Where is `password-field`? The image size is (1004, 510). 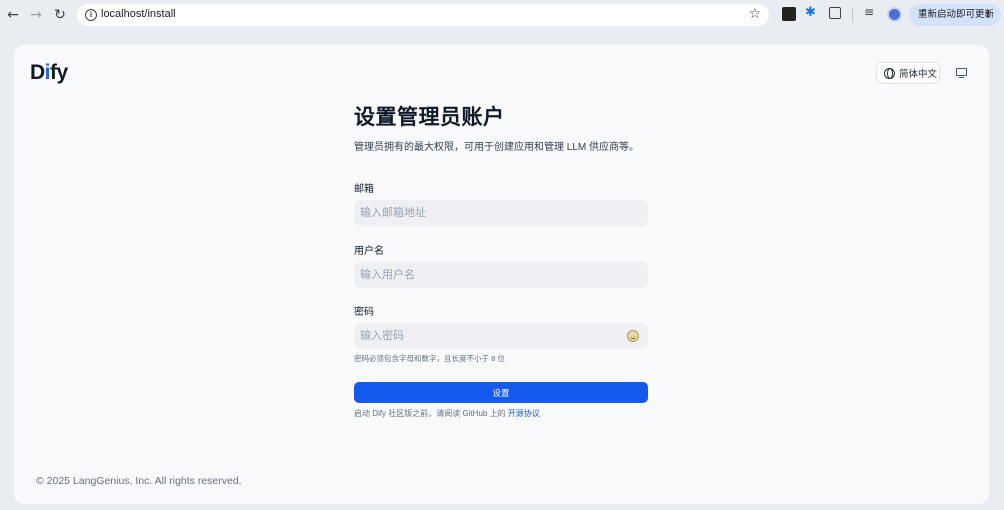
password-field is located at coordinates (501, 336).